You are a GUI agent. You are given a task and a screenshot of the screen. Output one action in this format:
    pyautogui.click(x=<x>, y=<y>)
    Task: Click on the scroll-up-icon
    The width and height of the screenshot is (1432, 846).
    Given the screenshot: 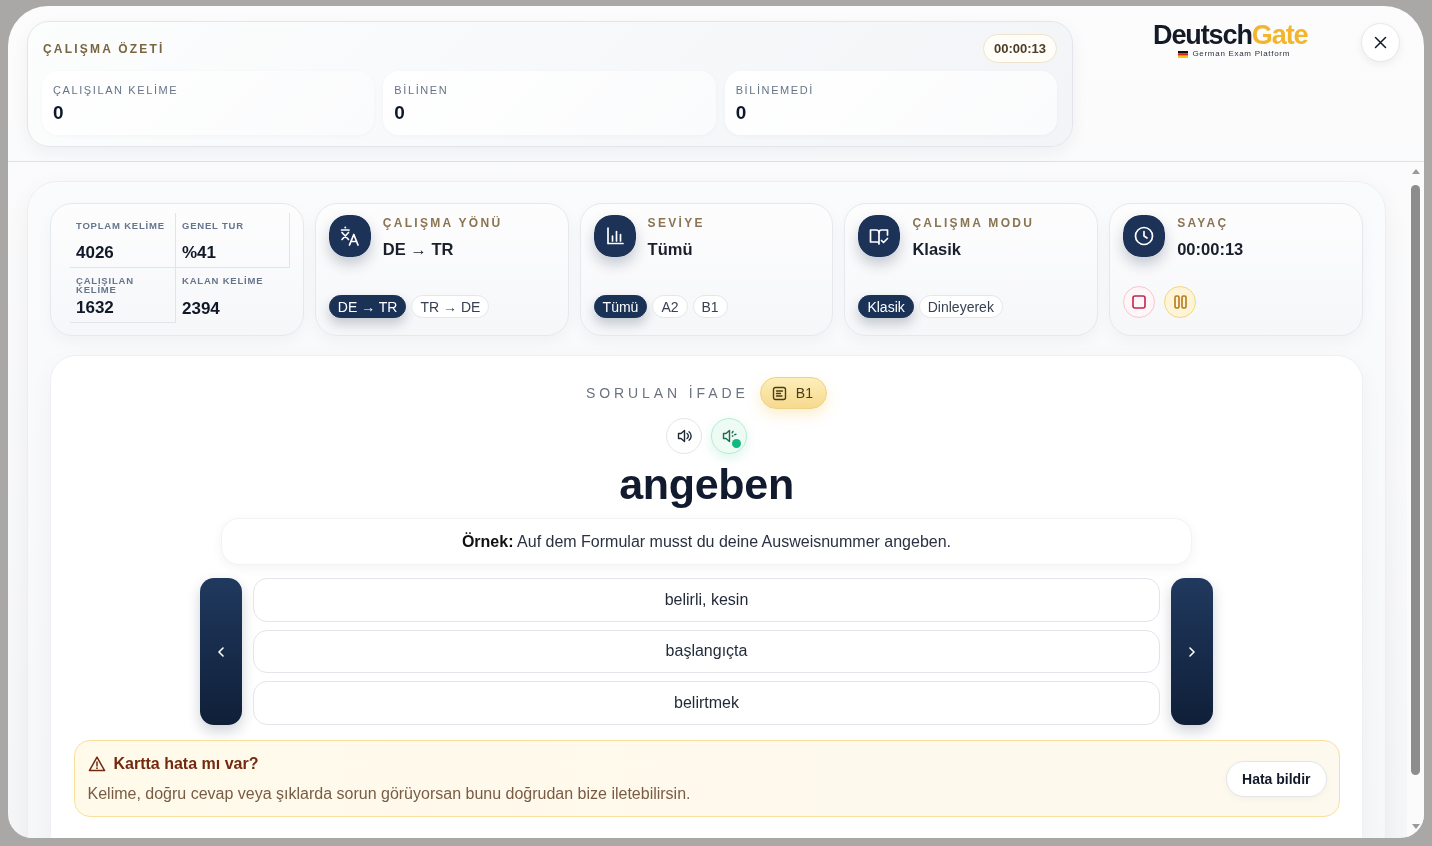 What is the action you would take?
    pyautogui.click(x=1415, y=171)
    